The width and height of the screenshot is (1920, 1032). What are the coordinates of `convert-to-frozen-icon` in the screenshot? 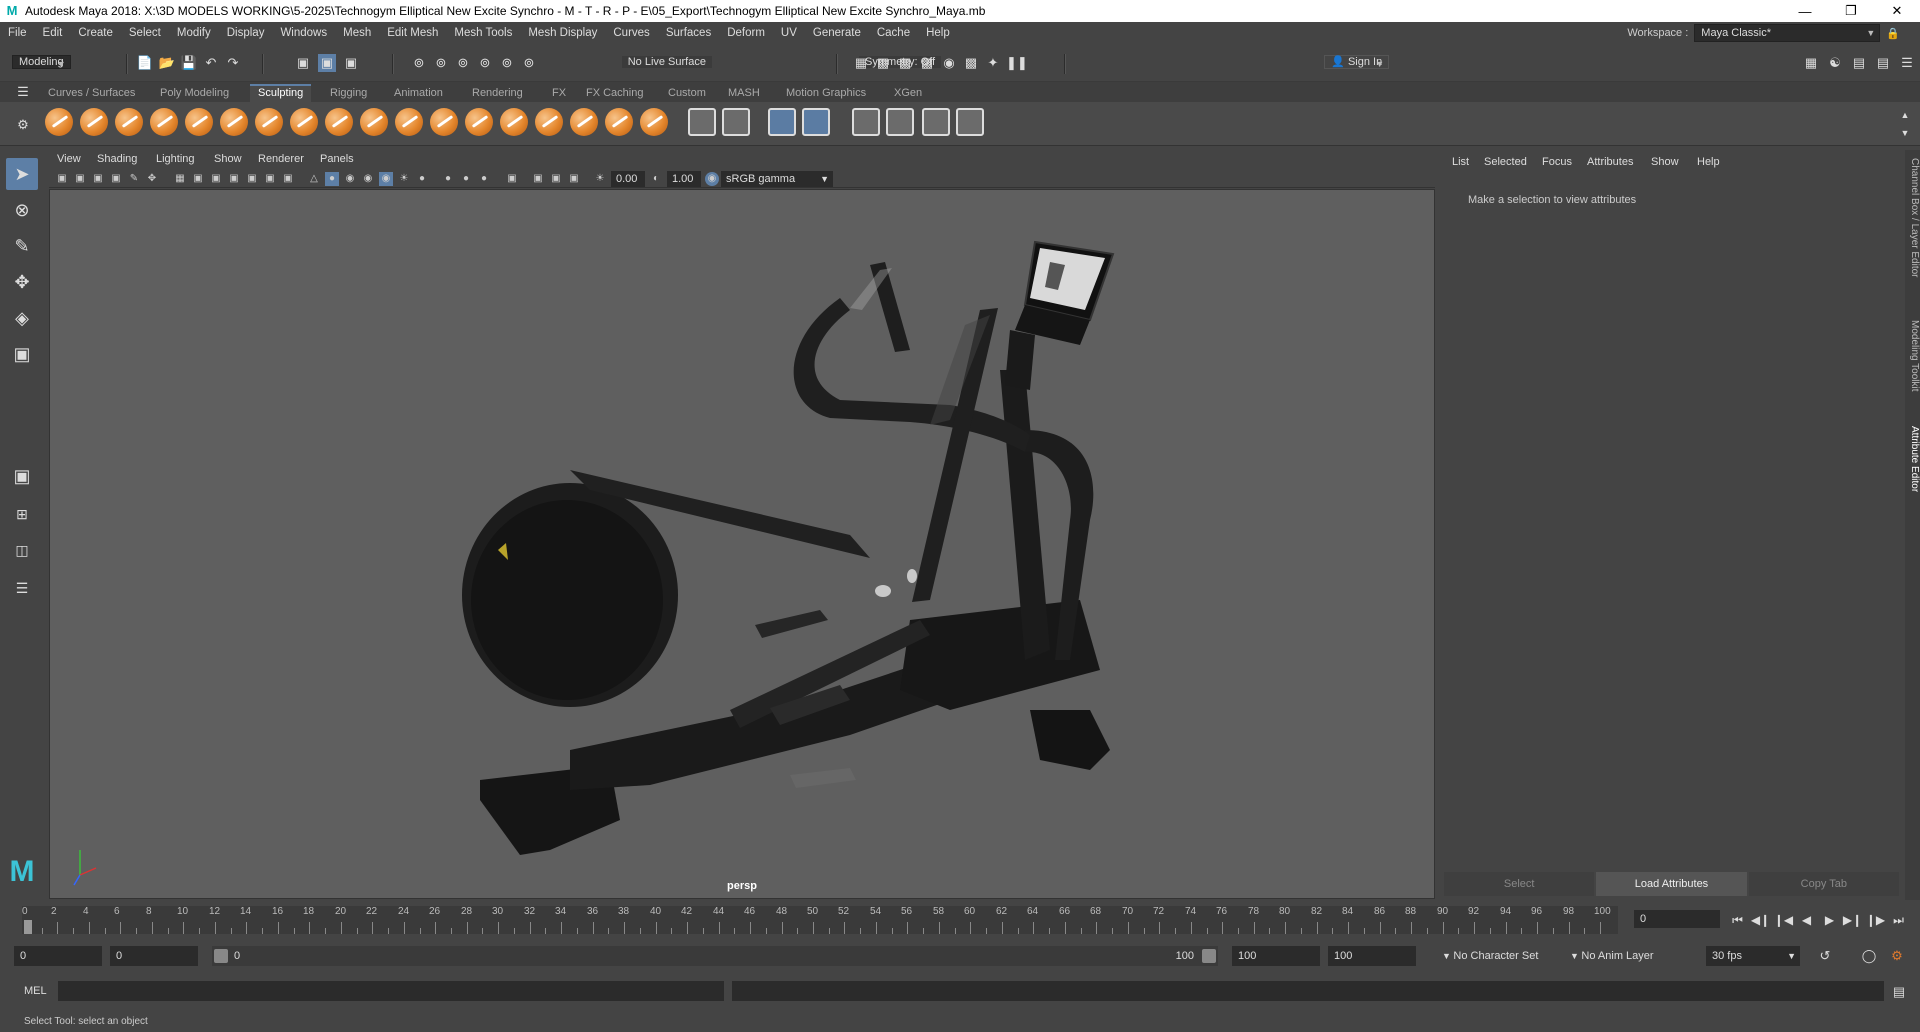 It's located at (702, 122).